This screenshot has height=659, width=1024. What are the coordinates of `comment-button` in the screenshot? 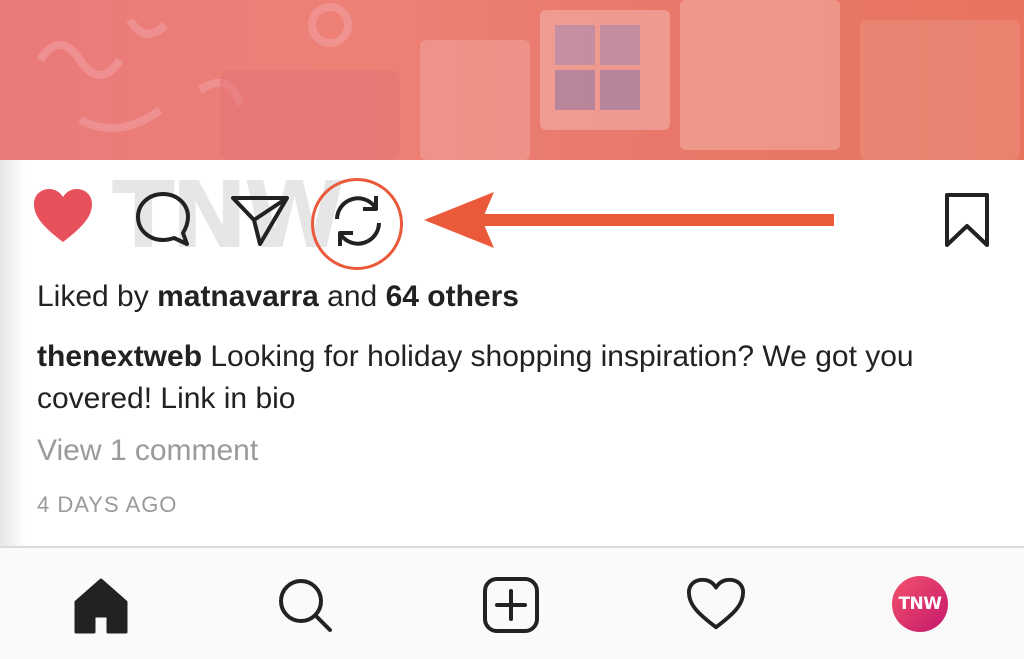 It's located at (163, 219).